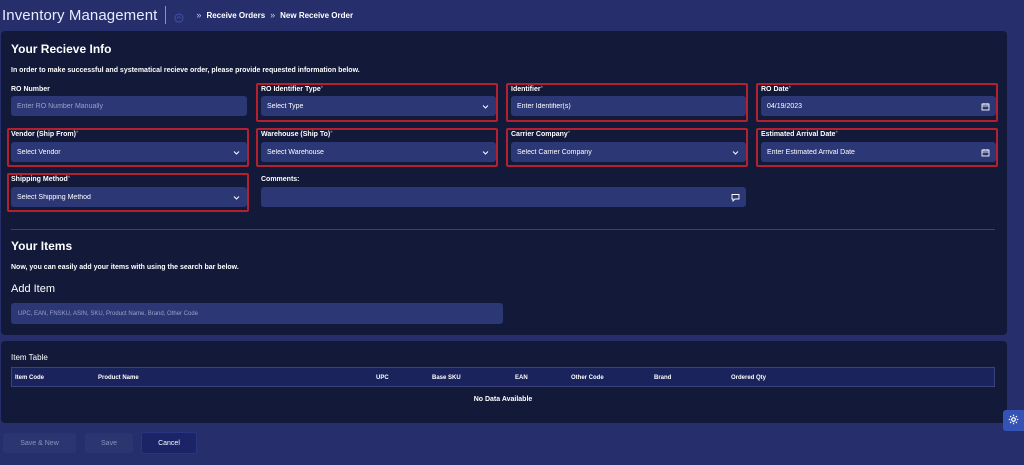 This screenshot has width=1024, height=465. Describe the element at coordinates (39, 152) in the screenshot. I see `vendor-value: Select Vendor` at that location.